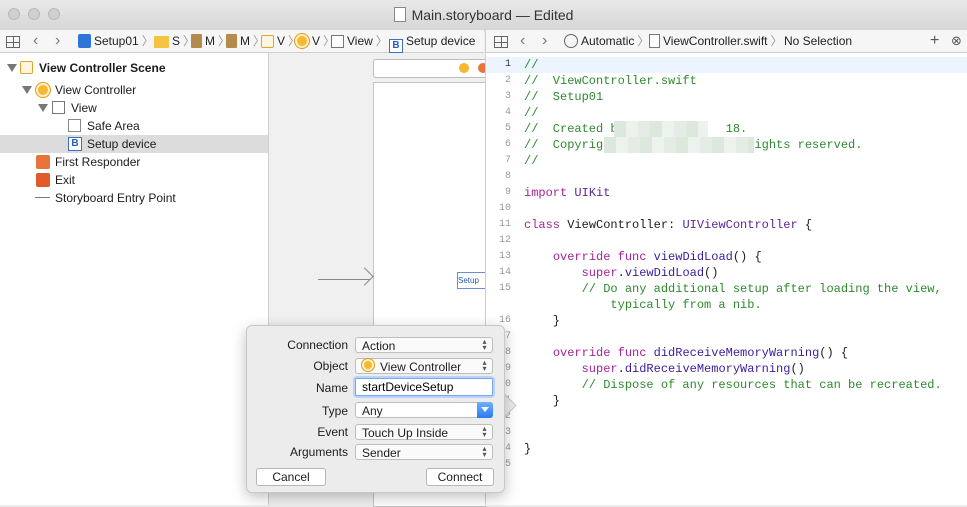  I want to click on jump-item-selection: No Selection, so click(818, 41).